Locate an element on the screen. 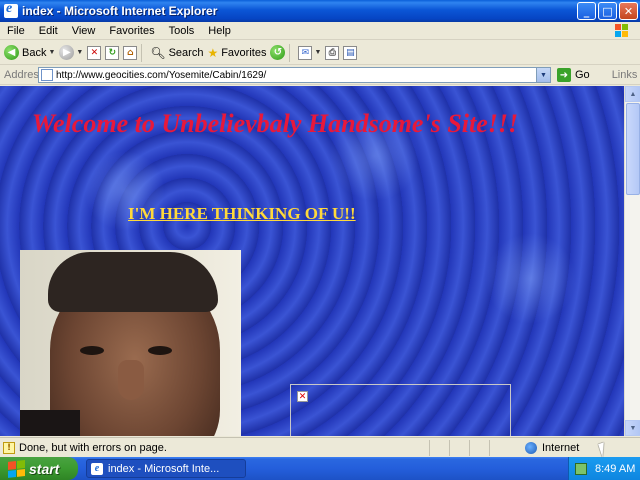 This screenshot has height=480, width=640. menu-edit: Edit is located at coordinates (48, 31).